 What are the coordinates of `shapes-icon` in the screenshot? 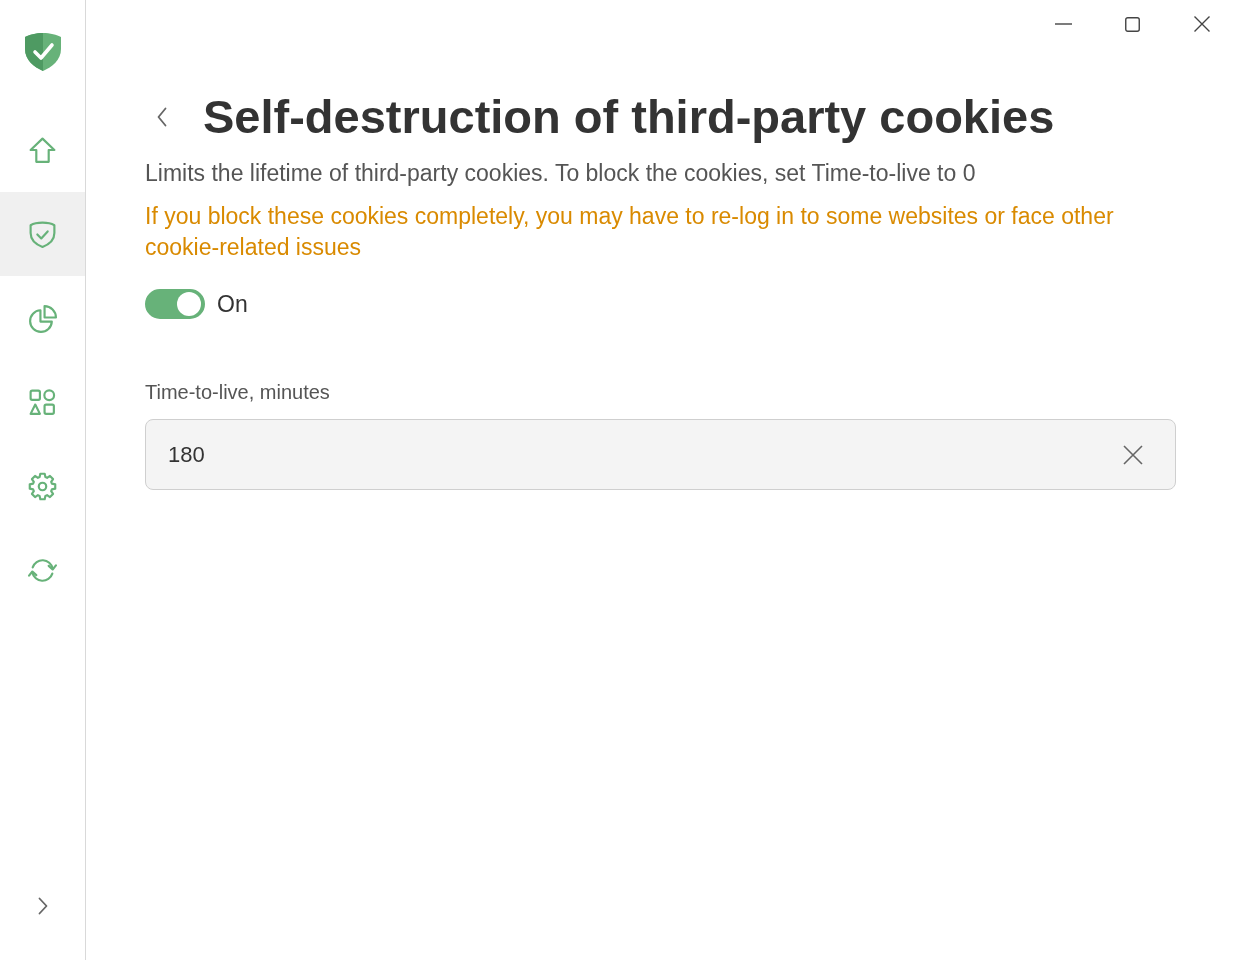 It's located at (42, 402).